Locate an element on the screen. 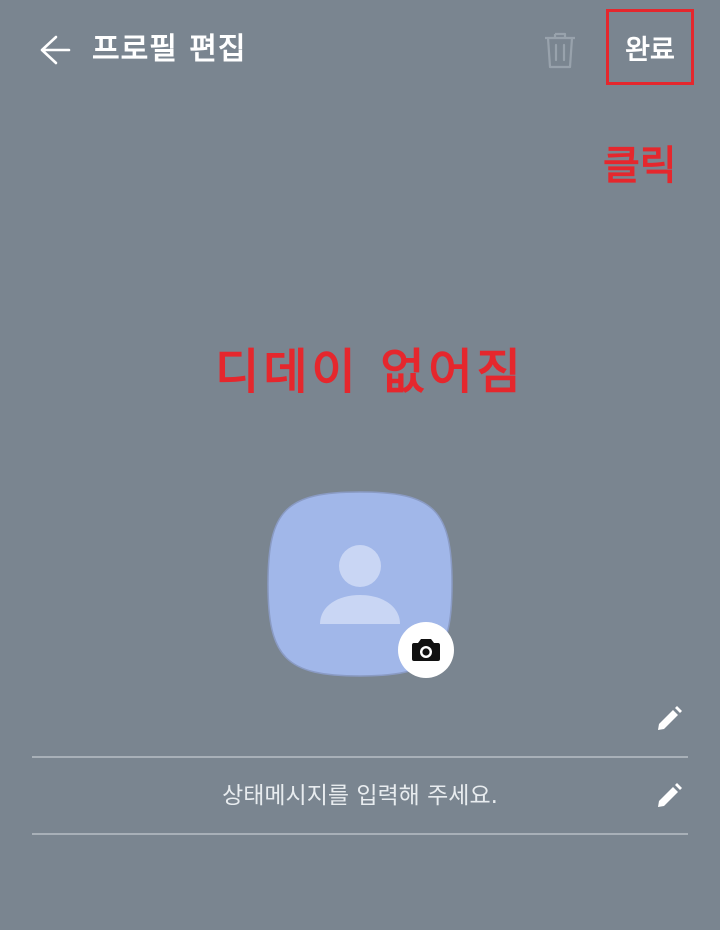 Image resolution: width=720 pixels, height=930 pixels. trash-icon is located at coordinates (560, 50).